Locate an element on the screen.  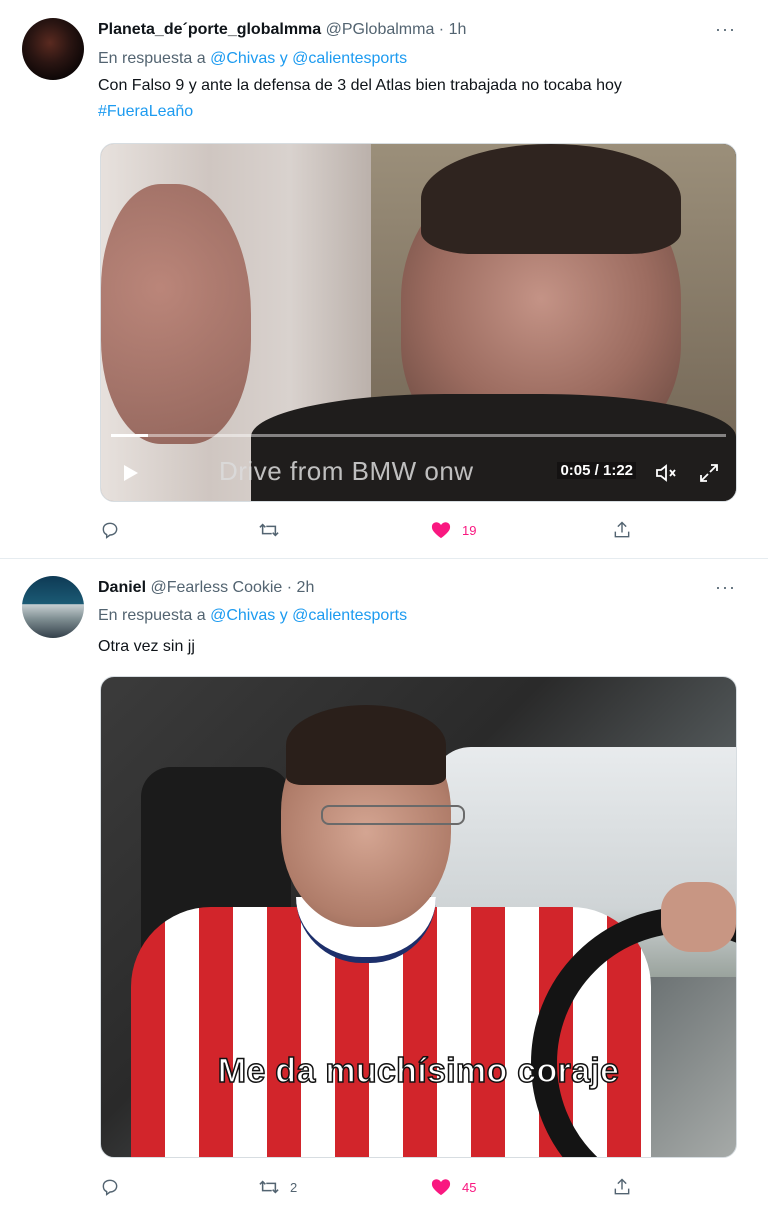
like-button: 45 is located at coordinates (453, 1187).